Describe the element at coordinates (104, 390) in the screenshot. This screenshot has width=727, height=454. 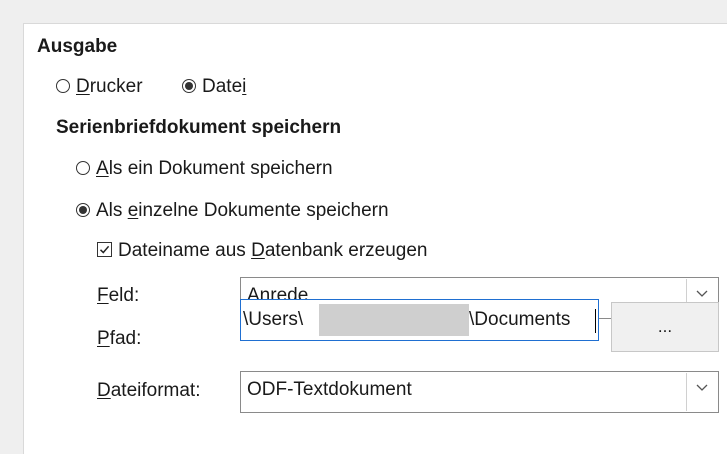
I see `format-mnemonic: D` at that location.